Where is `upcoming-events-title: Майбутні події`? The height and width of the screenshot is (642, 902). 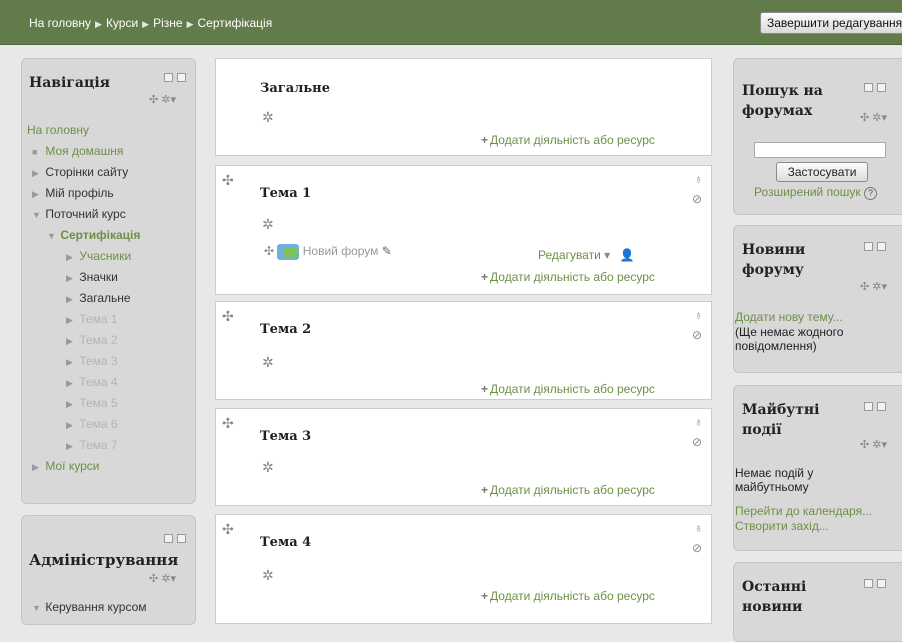 upcoming-events-title: Майбутні події is located at coordinates (781, 420).